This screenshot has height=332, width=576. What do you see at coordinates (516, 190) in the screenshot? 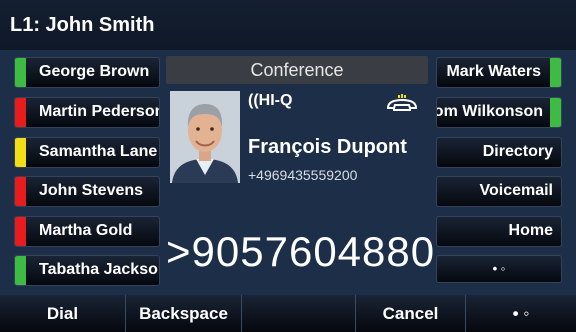
I see `voicemail-key-label: Voicemail` at bounding box center [516, 190].